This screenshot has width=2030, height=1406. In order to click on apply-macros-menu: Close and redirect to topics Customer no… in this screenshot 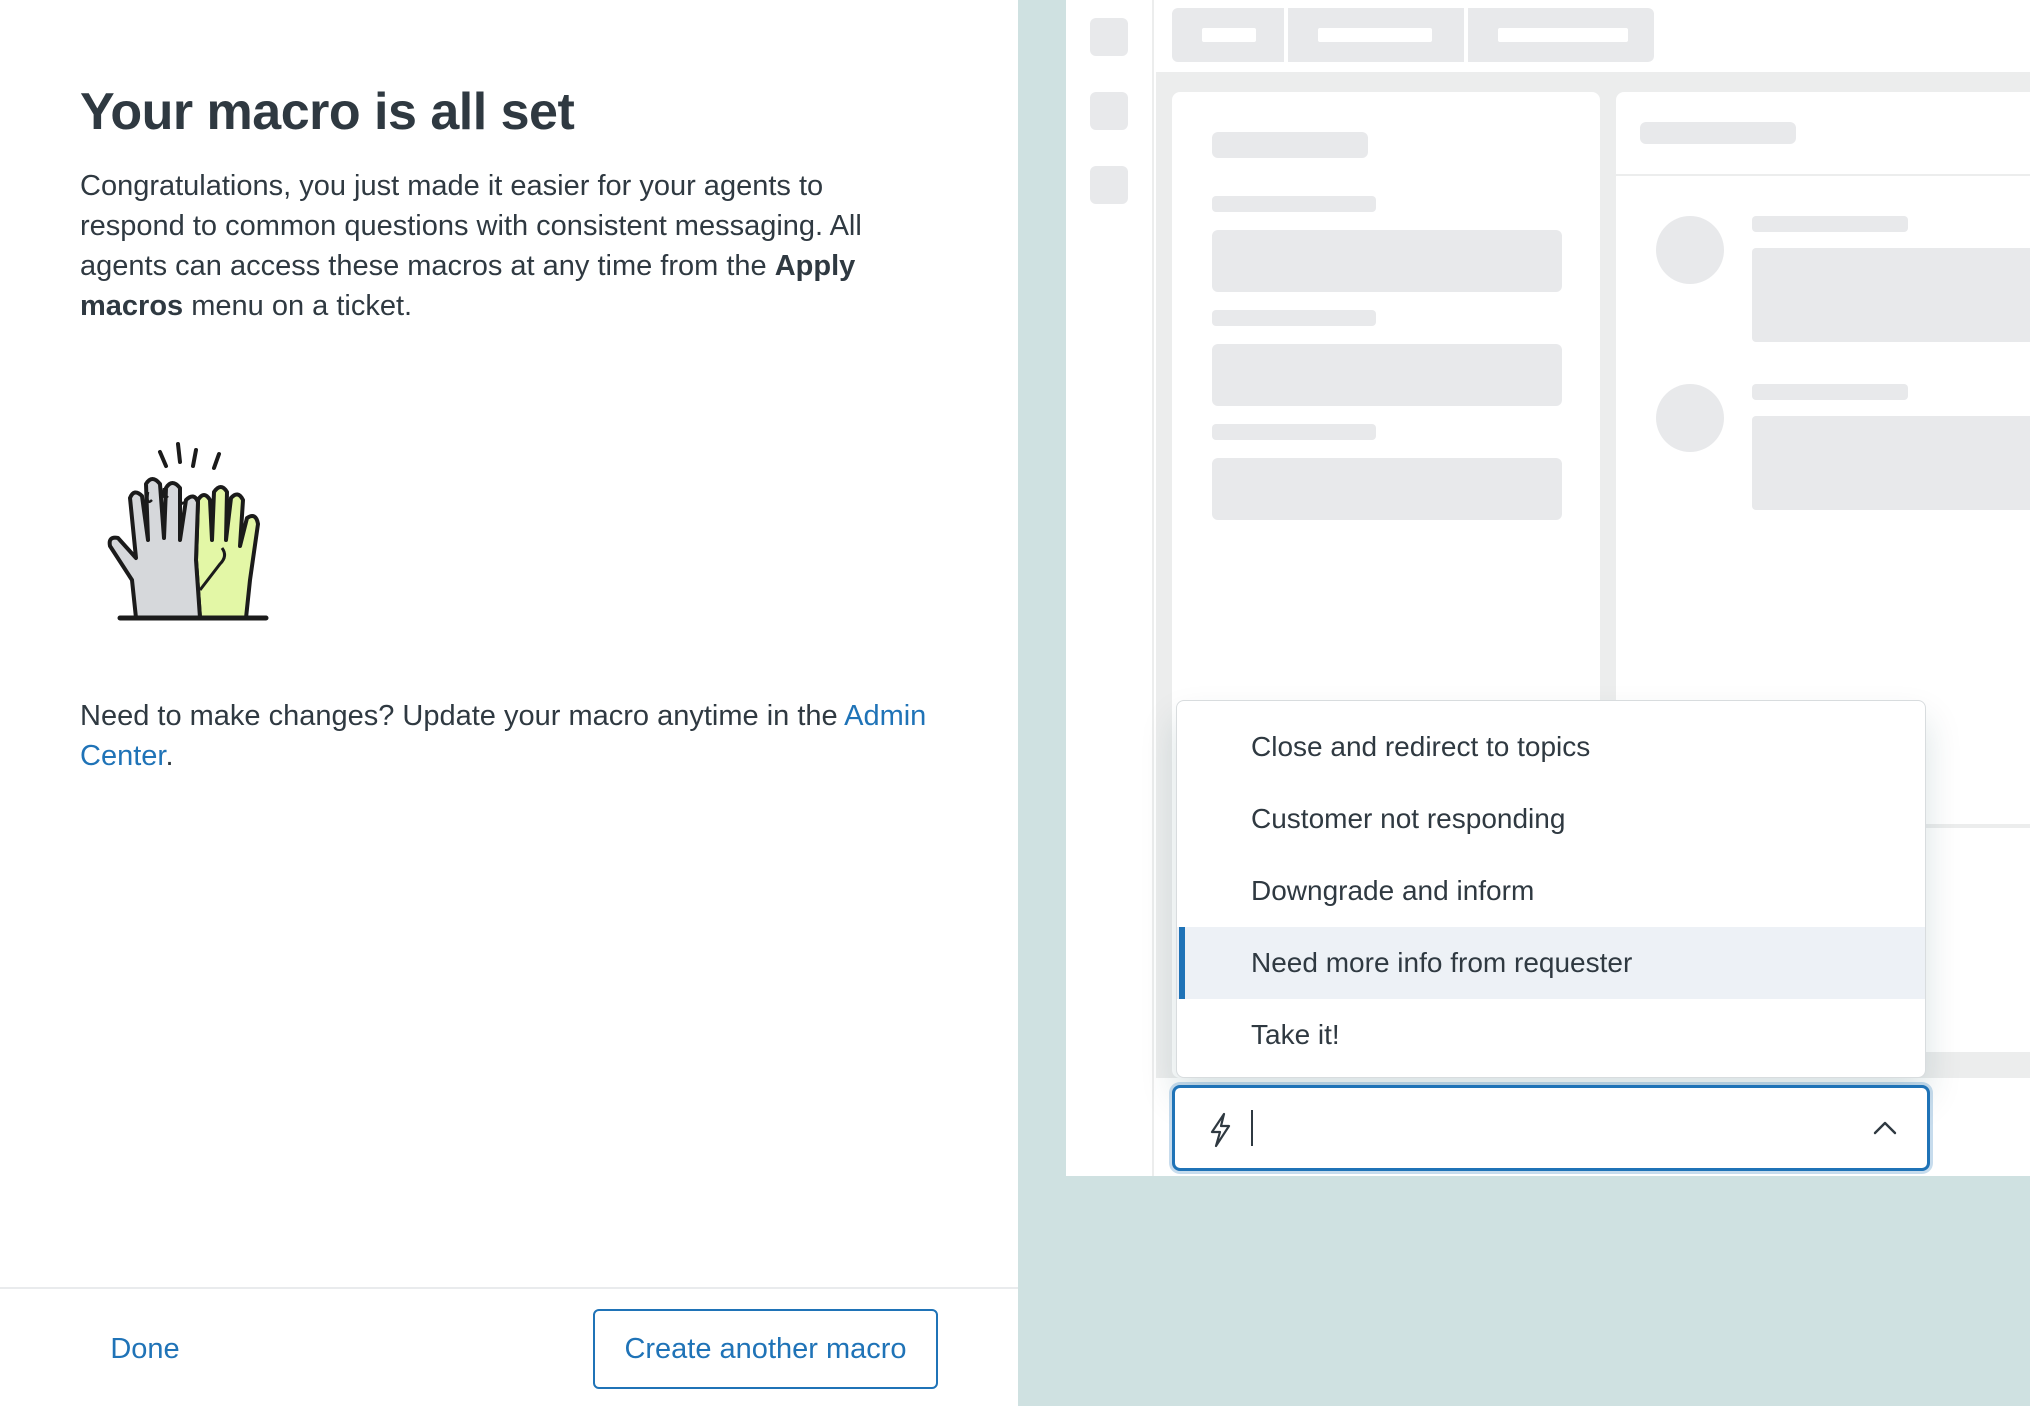, I will do `click(1551, 889)`.